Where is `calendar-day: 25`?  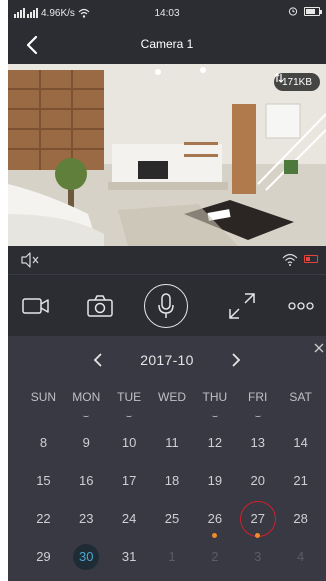
calendar-day: 25 is located at coordinates (172, 525).